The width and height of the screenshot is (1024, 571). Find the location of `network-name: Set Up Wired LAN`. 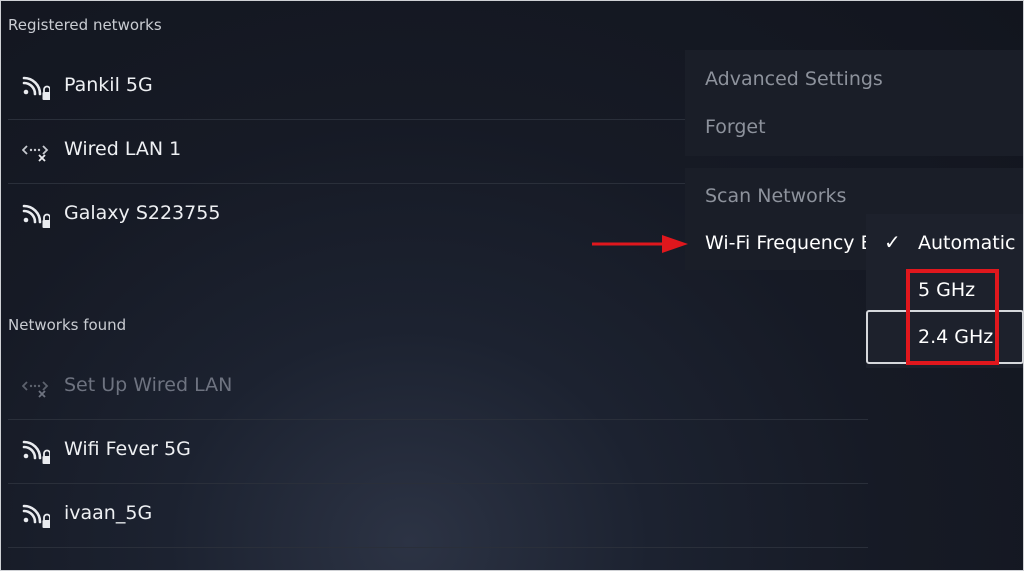

network-name: Set Up Wired LAN is located at coordinates (148, 385).